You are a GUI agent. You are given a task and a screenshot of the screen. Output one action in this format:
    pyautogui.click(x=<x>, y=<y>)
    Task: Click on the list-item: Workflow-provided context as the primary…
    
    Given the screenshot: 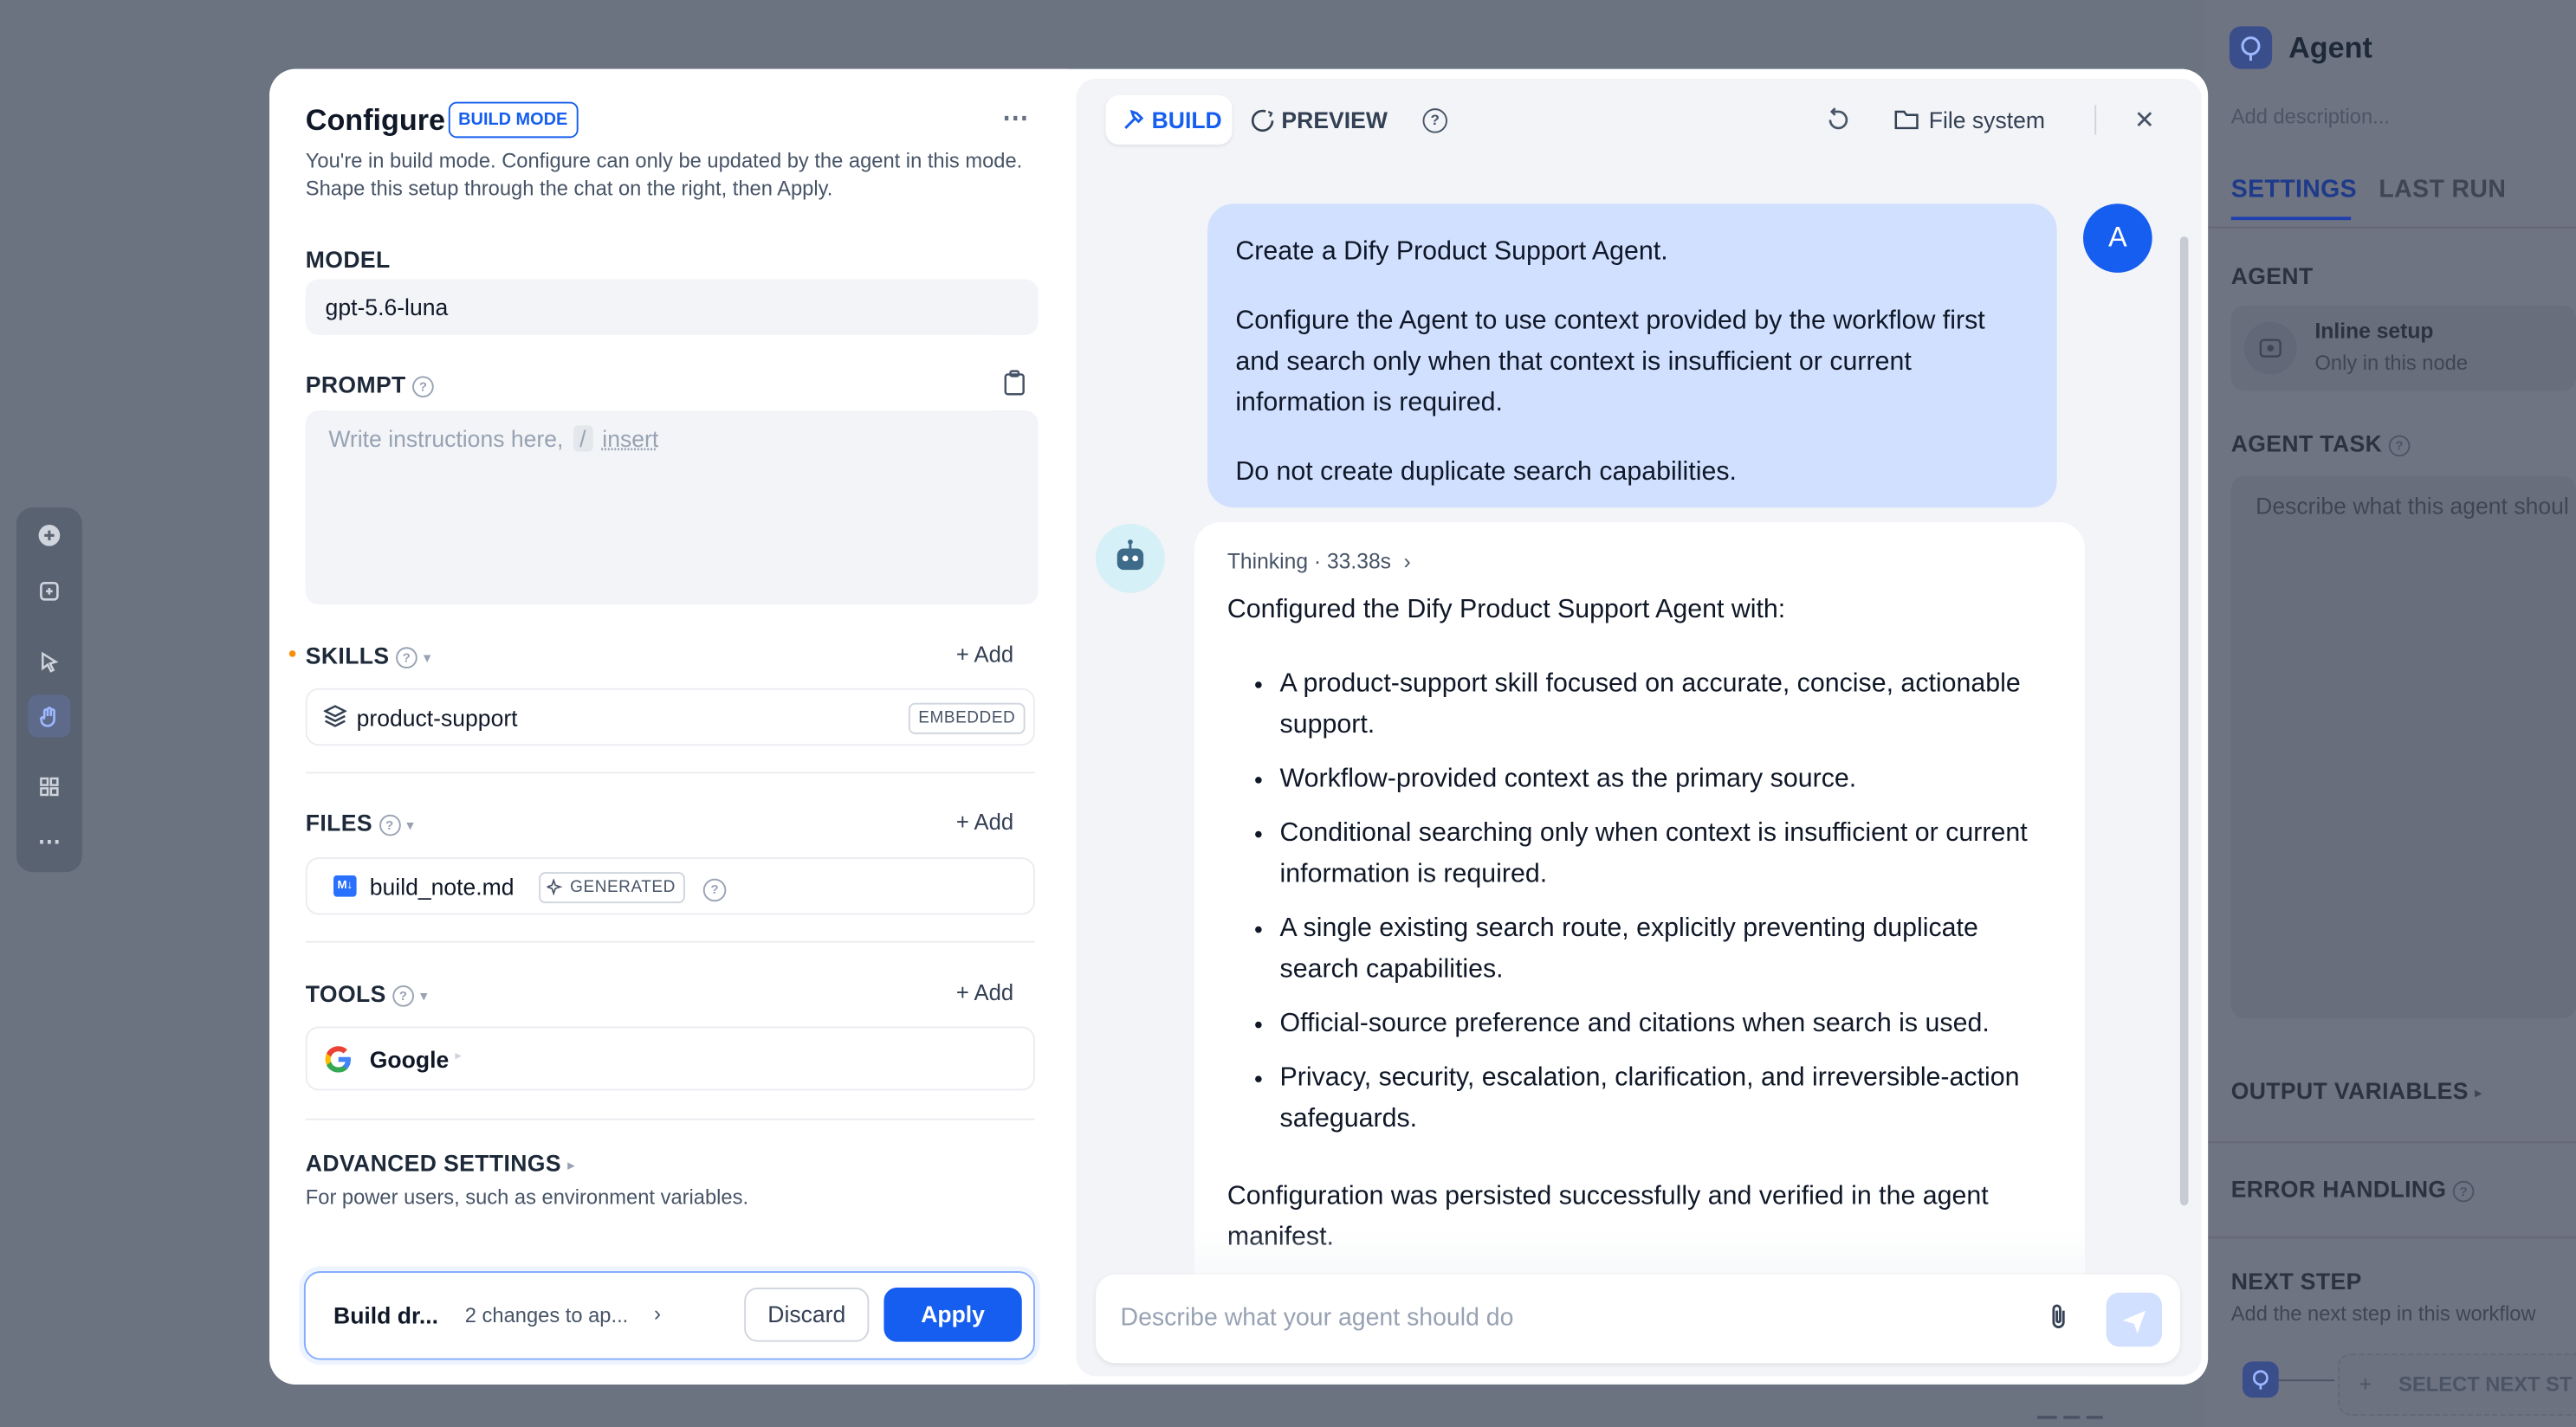 What is the action you would take?
    pyautogui.click(x=1666, y=779)
    